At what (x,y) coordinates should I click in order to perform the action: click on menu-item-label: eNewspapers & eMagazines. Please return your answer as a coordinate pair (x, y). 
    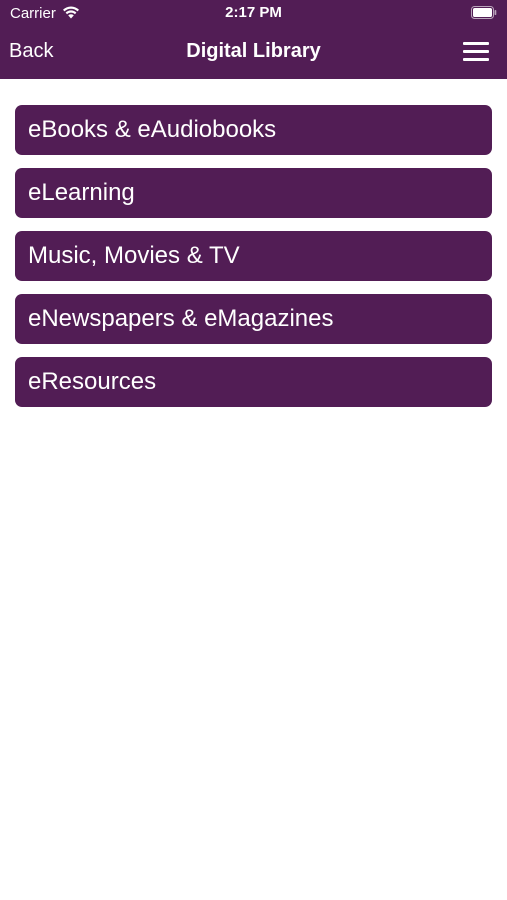
    Looking at the image, I should click on (181, 318).